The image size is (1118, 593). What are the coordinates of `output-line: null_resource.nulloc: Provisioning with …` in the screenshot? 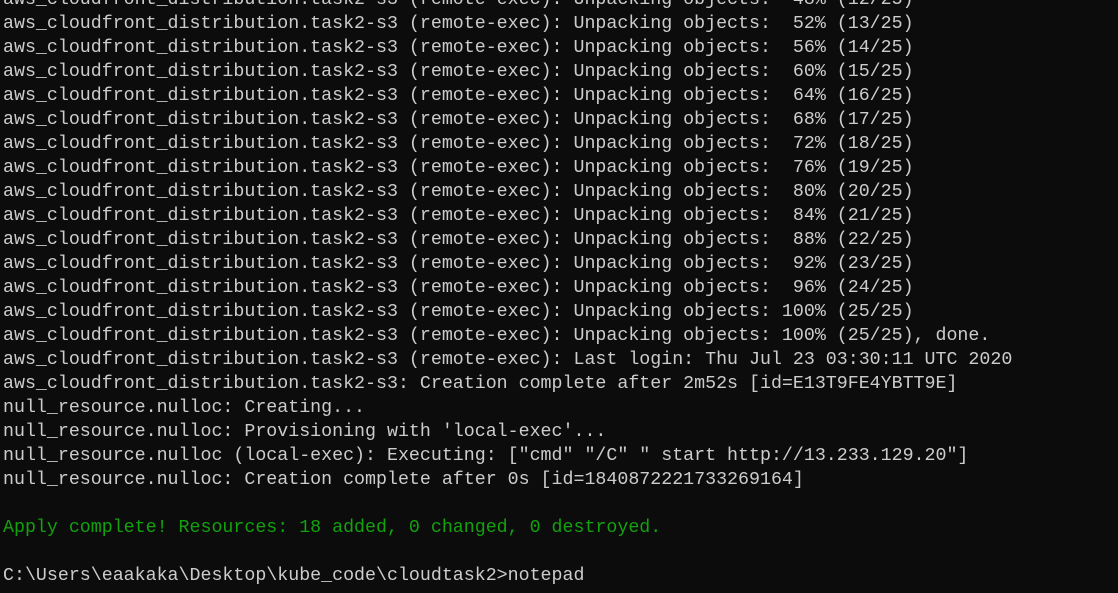 It's located at (305, 432).